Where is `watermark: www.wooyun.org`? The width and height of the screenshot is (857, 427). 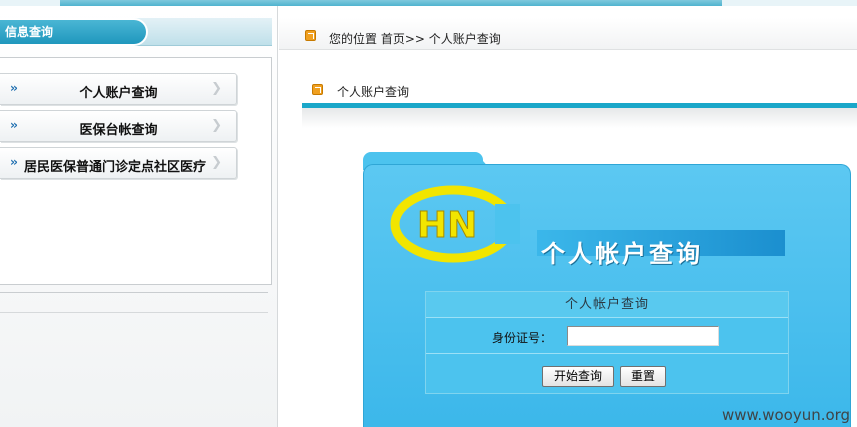 watermark: www.wooyun.org is located at coordinates (786, 415).